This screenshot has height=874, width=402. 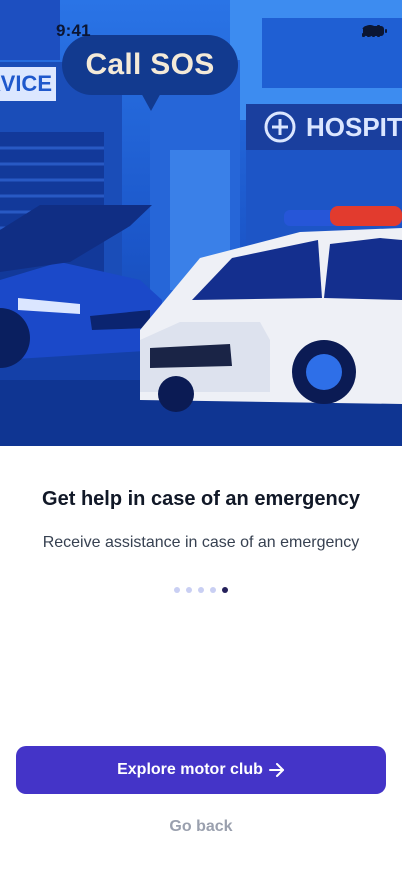 What do you see at coordinates (375, 31) in the screenshot?
I see `battery-icon` at bounding box center [375, 31].